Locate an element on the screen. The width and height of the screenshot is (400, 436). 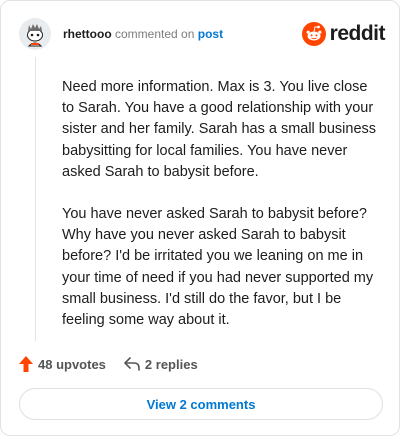
post-link: post is located at coordinates (210, 34).